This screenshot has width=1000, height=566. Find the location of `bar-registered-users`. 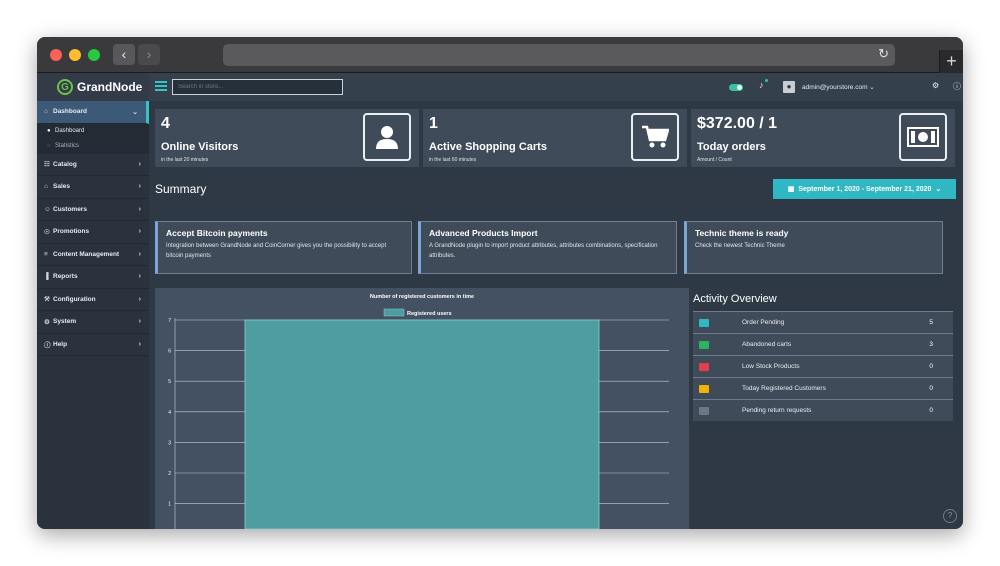

bar-registered-users is located at coordinates (422, 424).